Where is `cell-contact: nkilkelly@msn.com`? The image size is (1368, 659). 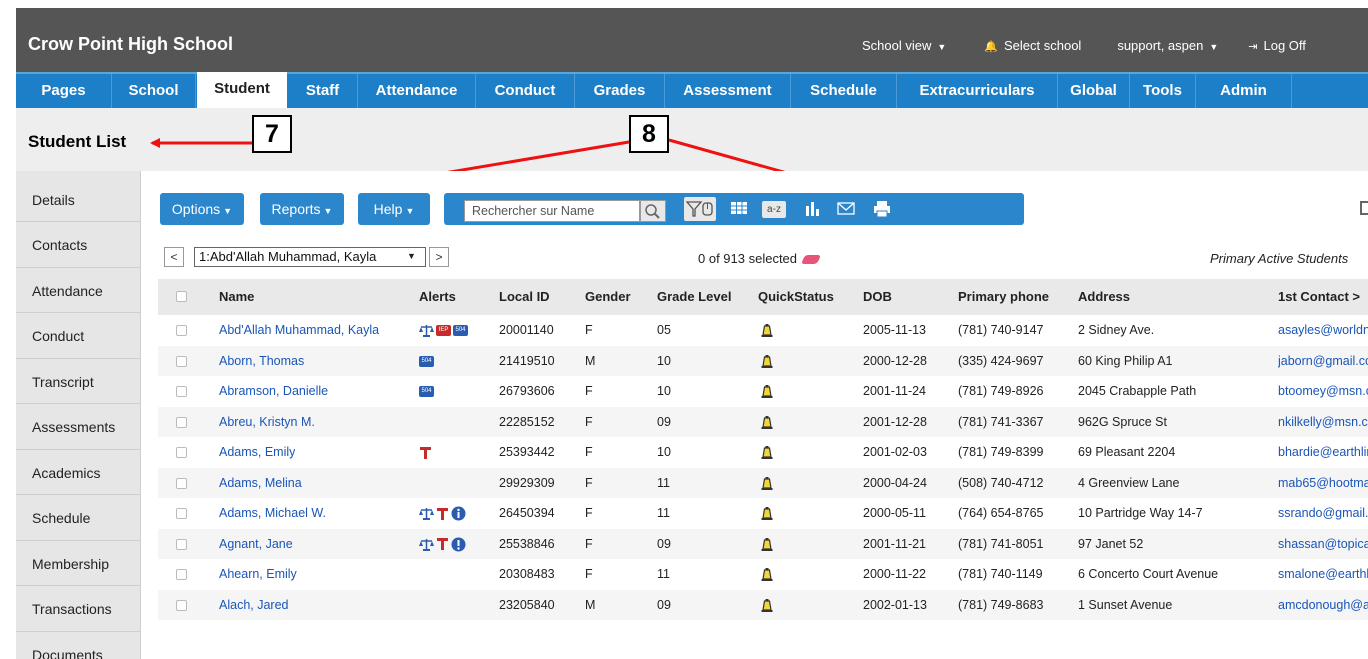
cell-contact: nkilkelly@msn.com is located at coordinates (1323, 422).